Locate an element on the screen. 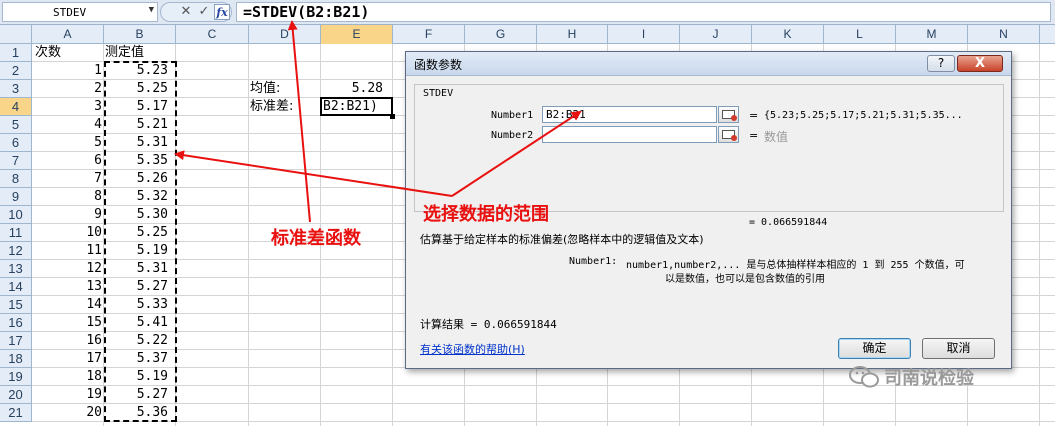 The height and width of the screenshot is (426, 1055). column-header-j: J is located at coordinates (716, 34).